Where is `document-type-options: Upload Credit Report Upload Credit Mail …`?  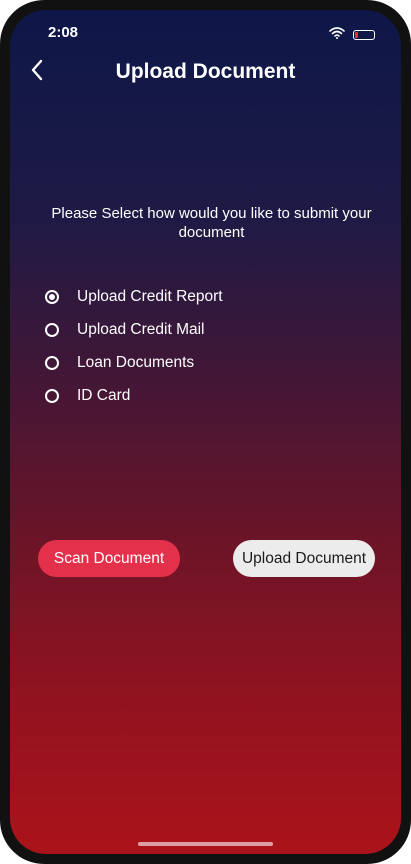 document-type-options: Upload Credit Report Upload Credit Mail … is located at coordinates (205, 346).